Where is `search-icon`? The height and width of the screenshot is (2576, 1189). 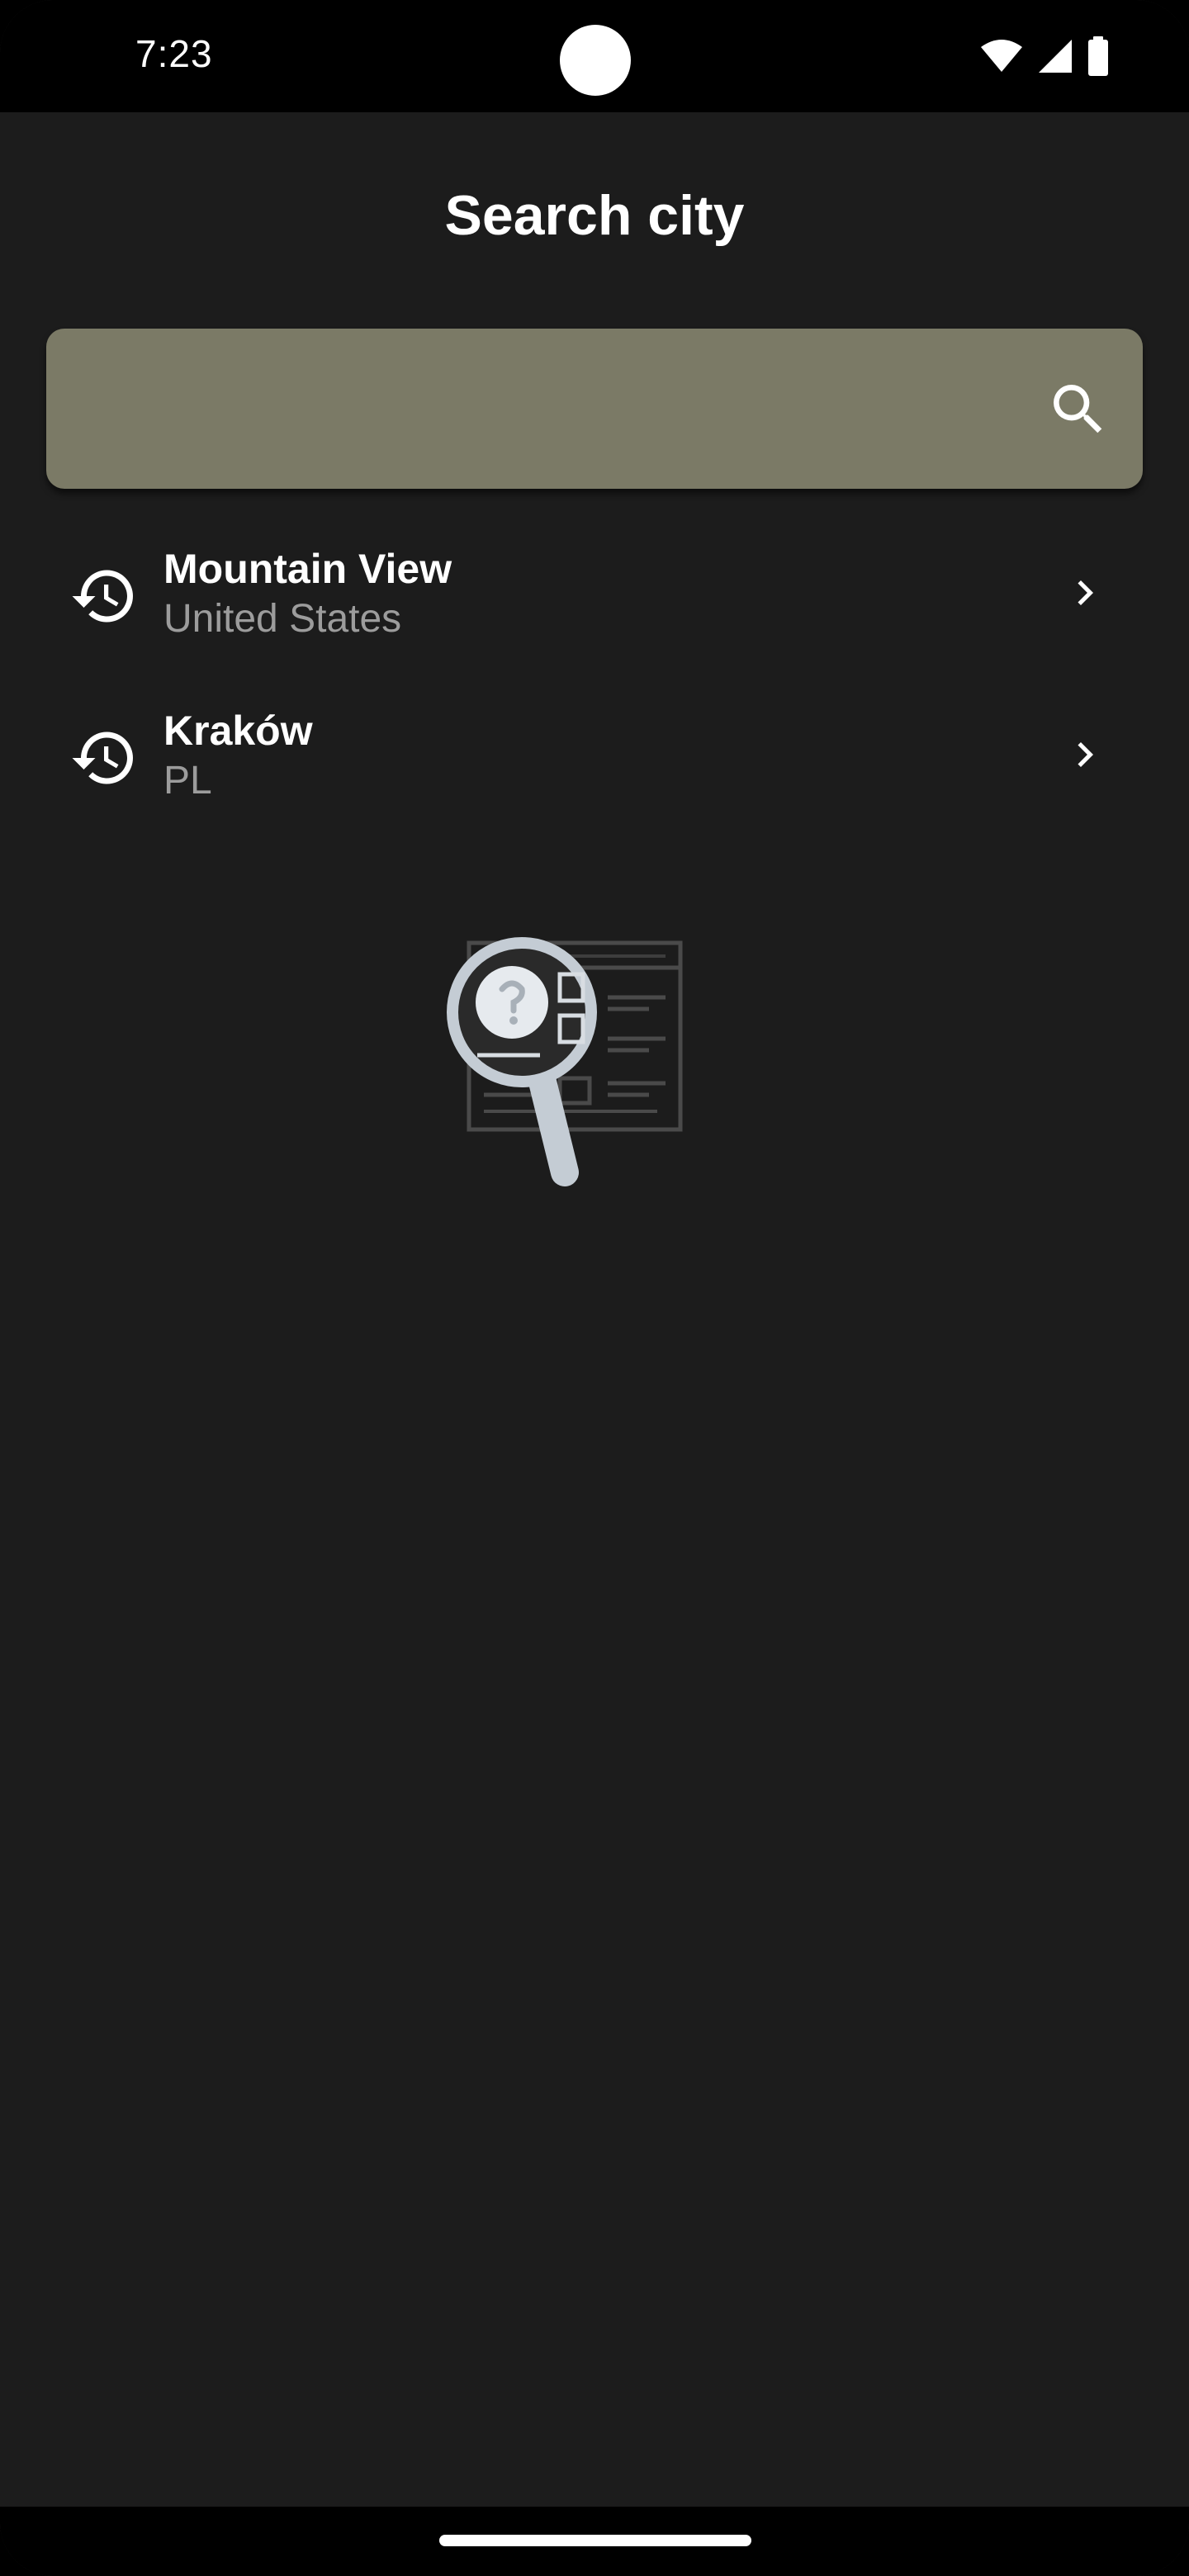
search-icon is located at coordinates (1078, 409).